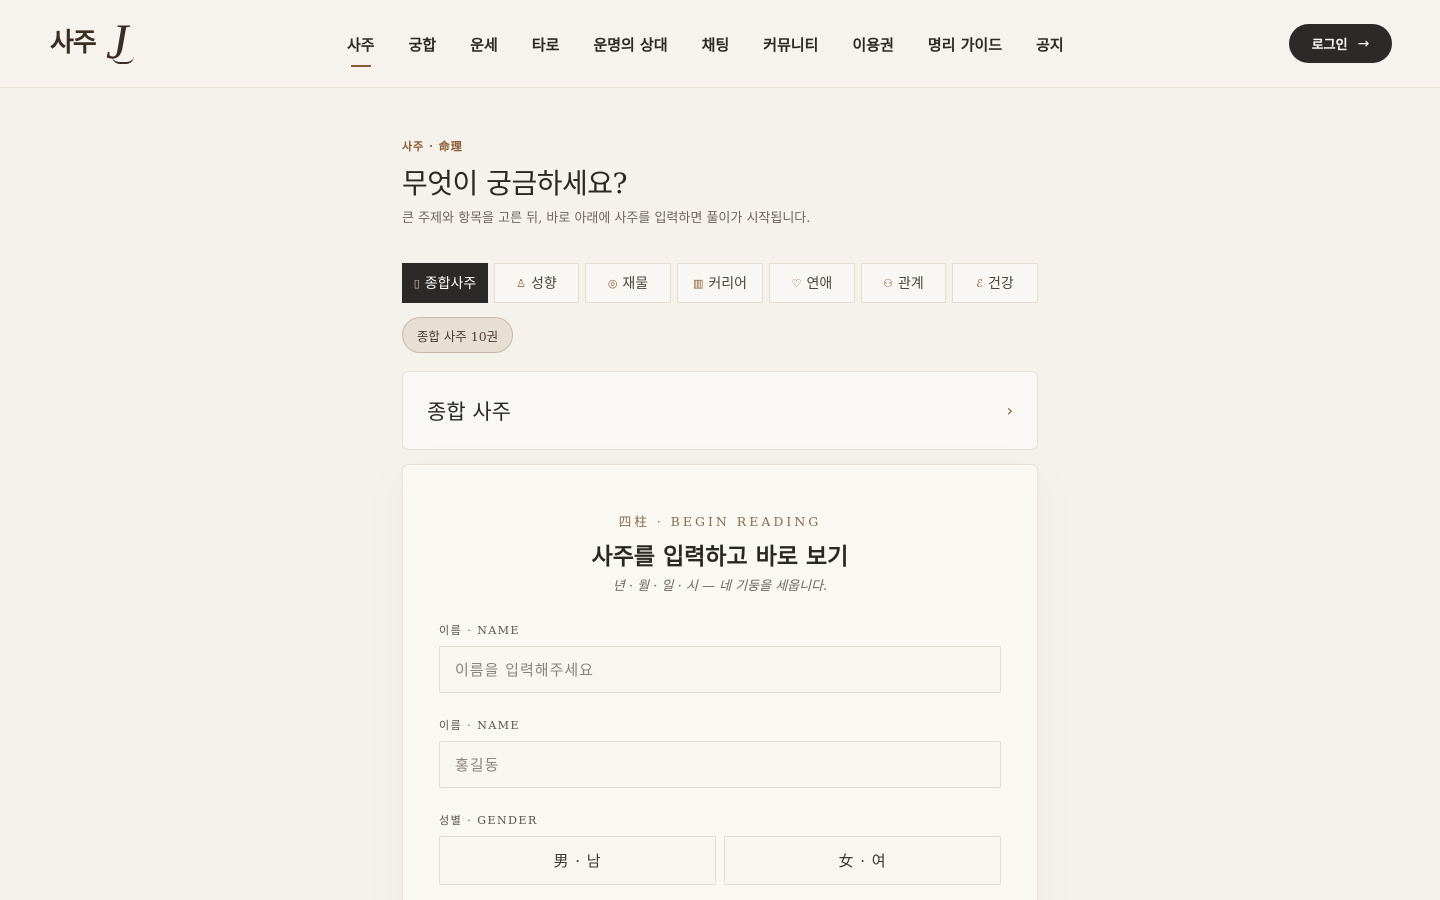 The height and width of the screenshot is (900, 1440). I want to click on tab-career: ▥ 커리어, so click(720, 283).